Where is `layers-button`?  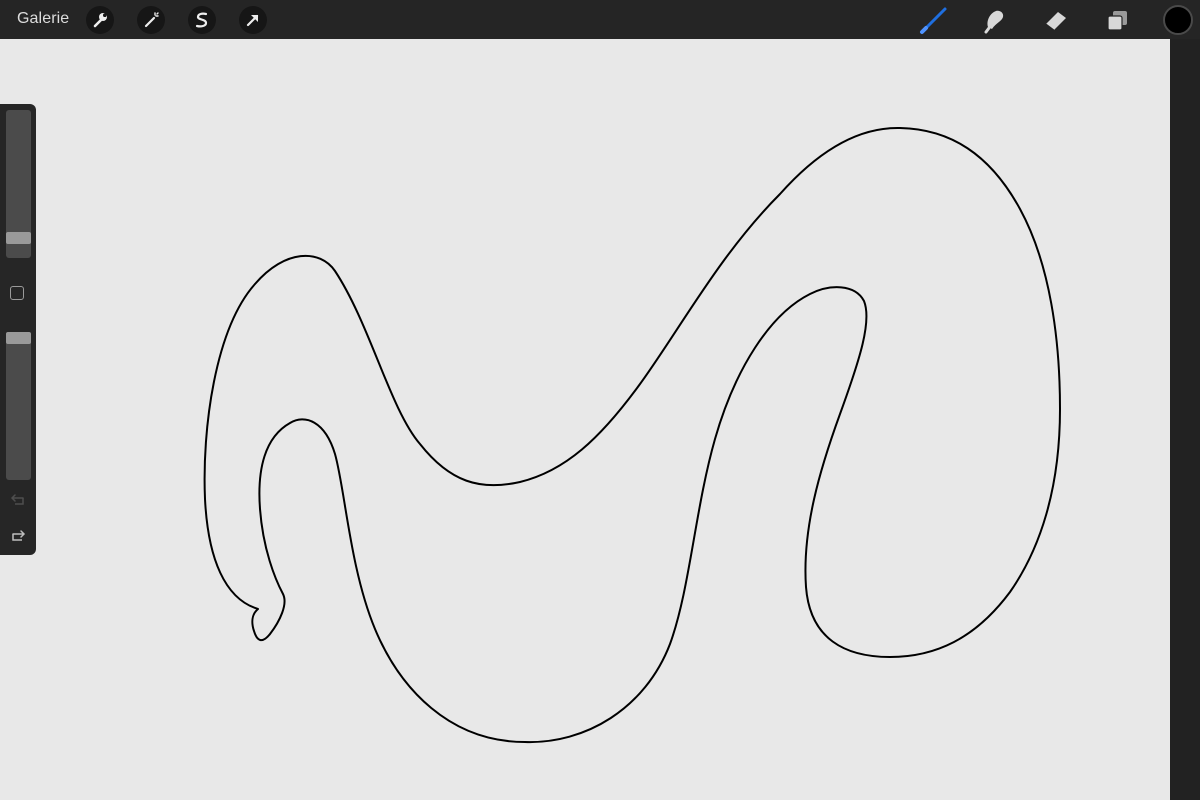 layers-button is located at coordinates (1117, 20).